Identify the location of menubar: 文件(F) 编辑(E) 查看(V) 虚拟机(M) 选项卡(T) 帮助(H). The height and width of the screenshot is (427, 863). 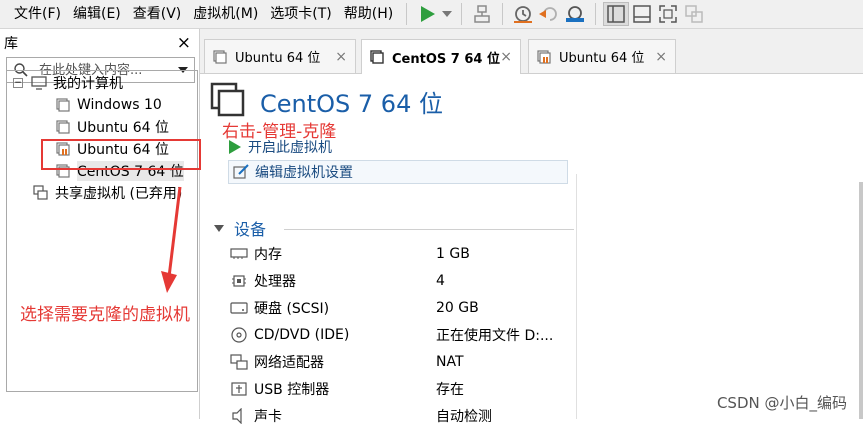
(431, 14).